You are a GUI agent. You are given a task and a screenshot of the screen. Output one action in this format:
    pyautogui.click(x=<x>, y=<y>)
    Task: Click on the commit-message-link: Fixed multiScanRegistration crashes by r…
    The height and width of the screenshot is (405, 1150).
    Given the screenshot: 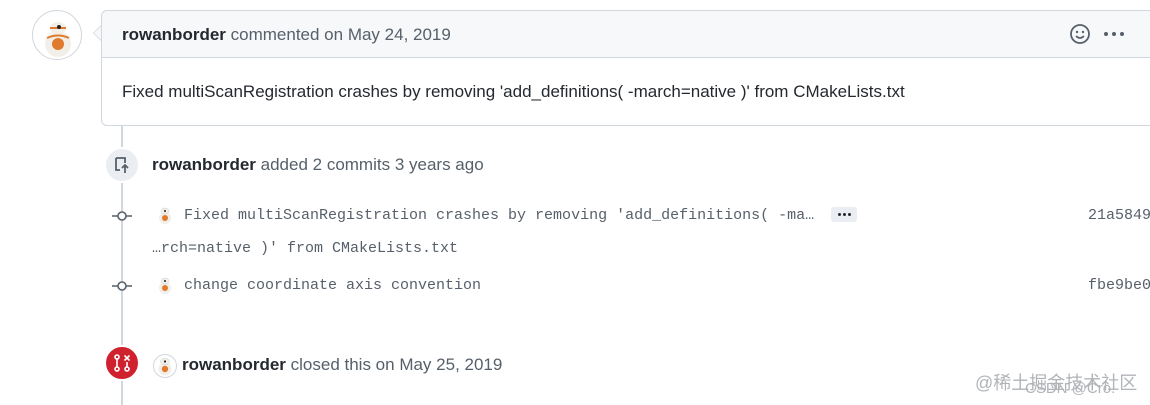 What is the action you would take?
    pyautogui.click(x=499, y=215)
    